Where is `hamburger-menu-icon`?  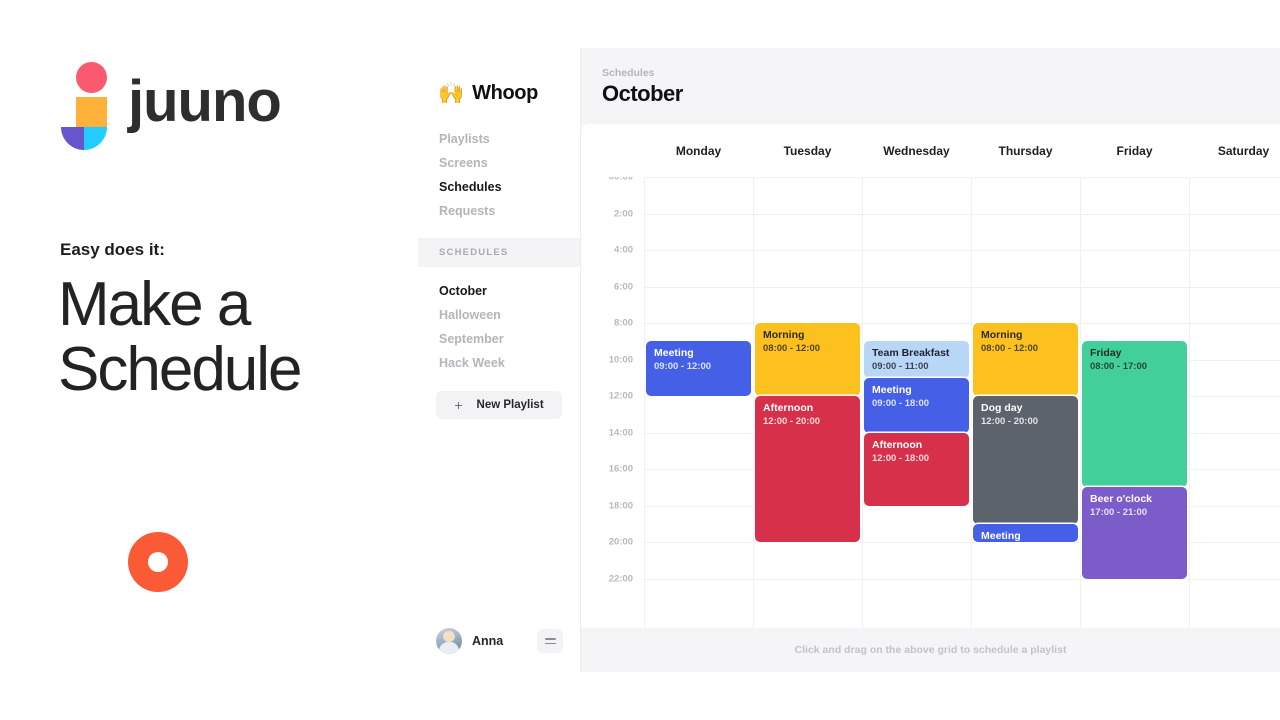 hamburger-menu-icon is located at coordinates (550, 641).